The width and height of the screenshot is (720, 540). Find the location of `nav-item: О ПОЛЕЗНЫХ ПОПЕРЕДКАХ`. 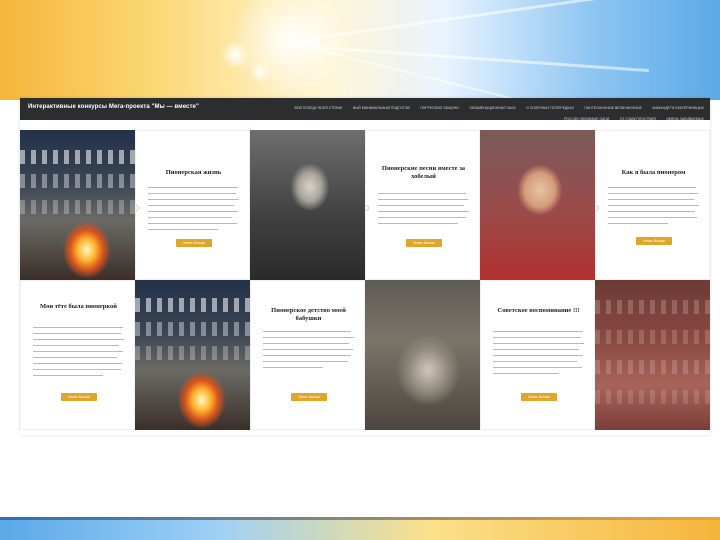

nav-item: О ПОЛЕЗНЫХ ПОПЕРЕДКАХ is located at coordinates (550, 108).